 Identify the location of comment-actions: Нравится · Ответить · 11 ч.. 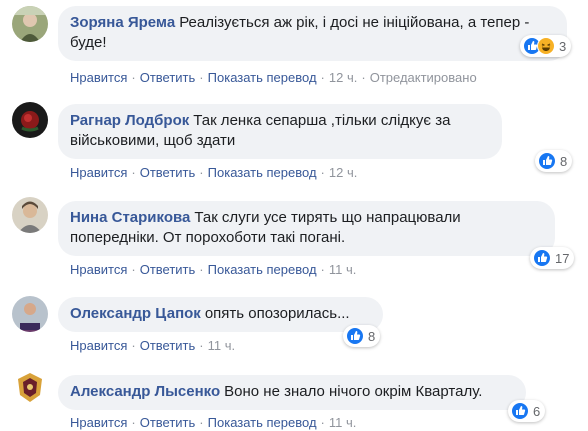
(153, 345).